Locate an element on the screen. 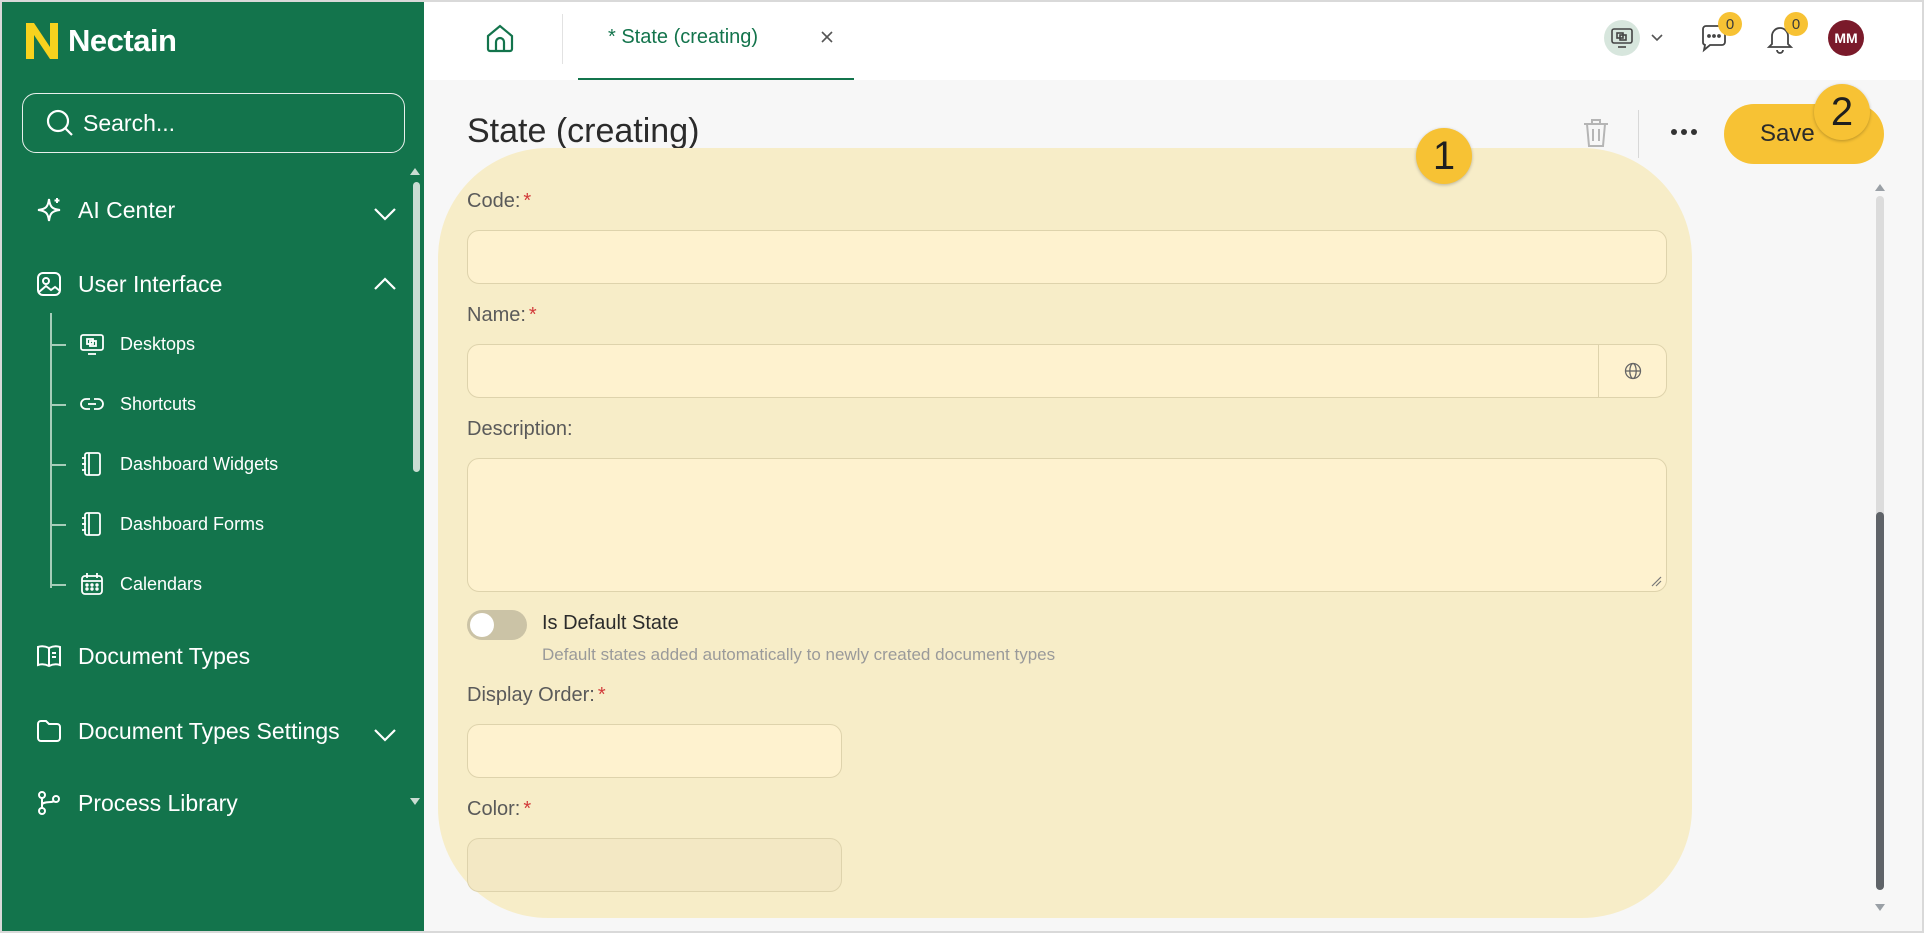 The image size is (1924, 933). sidebar-item-document-types: Document Types is located at coordinates (207, 656).